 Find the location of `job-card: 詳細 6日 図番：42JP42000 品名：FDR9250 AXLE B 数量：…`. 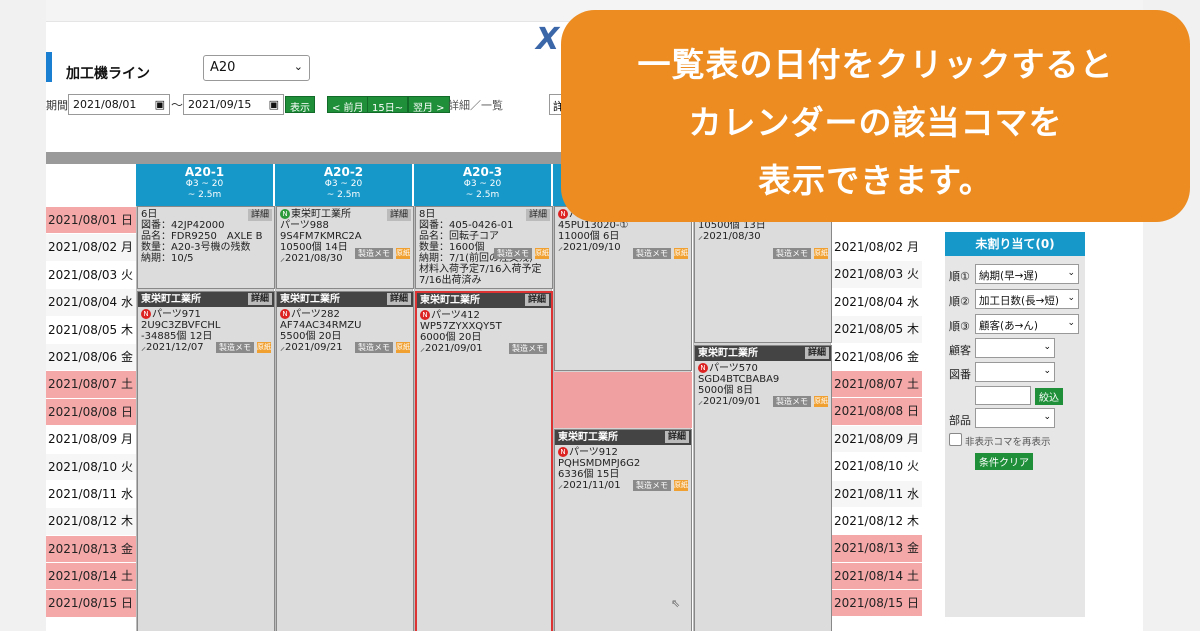

job-card: 詳細 6日 図番：42JP42000 品名：FDR9250 AXLE B 数量：… is located at coordinates (206, 247).